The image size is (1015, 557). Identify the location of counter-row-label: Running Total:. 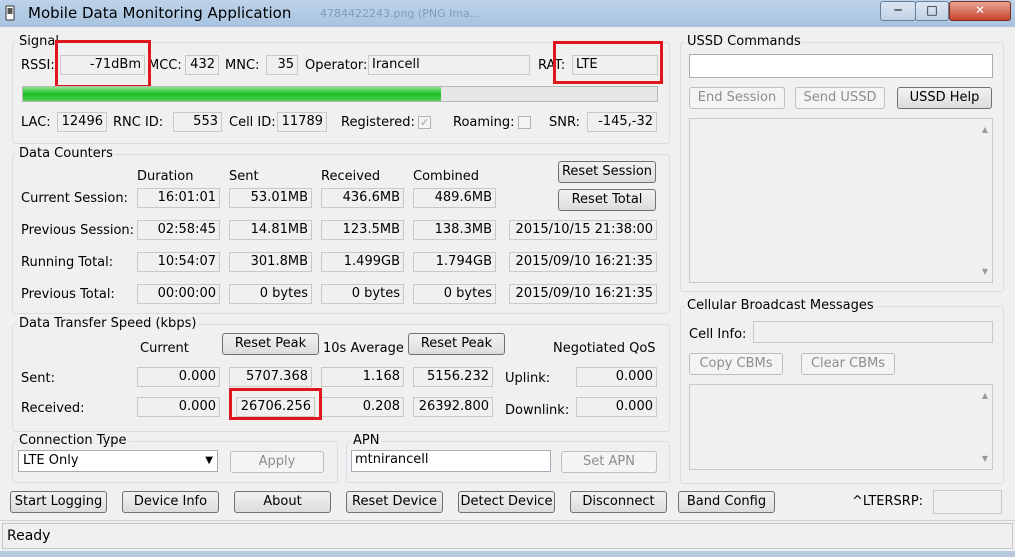
(67, 262).